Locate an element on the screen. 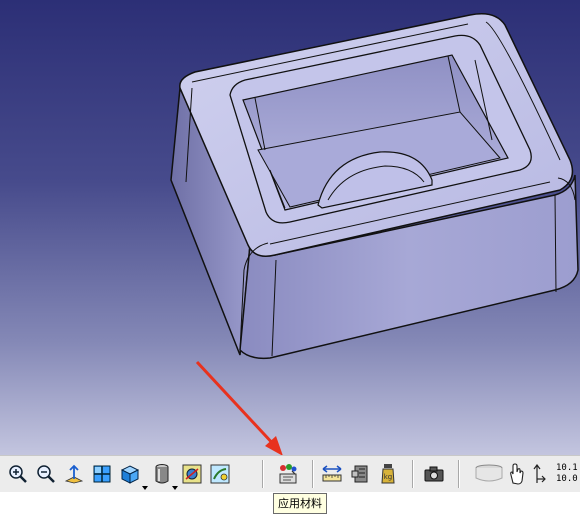 Image resolution: width=580 pixels, height=518 pixels. measure-between-icon is located at coordinates (332, 474).